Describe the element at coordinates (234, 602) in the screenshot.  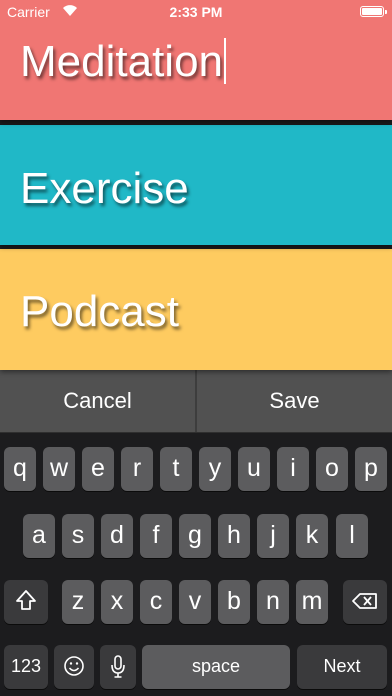
I see `key-b: b` at that location.